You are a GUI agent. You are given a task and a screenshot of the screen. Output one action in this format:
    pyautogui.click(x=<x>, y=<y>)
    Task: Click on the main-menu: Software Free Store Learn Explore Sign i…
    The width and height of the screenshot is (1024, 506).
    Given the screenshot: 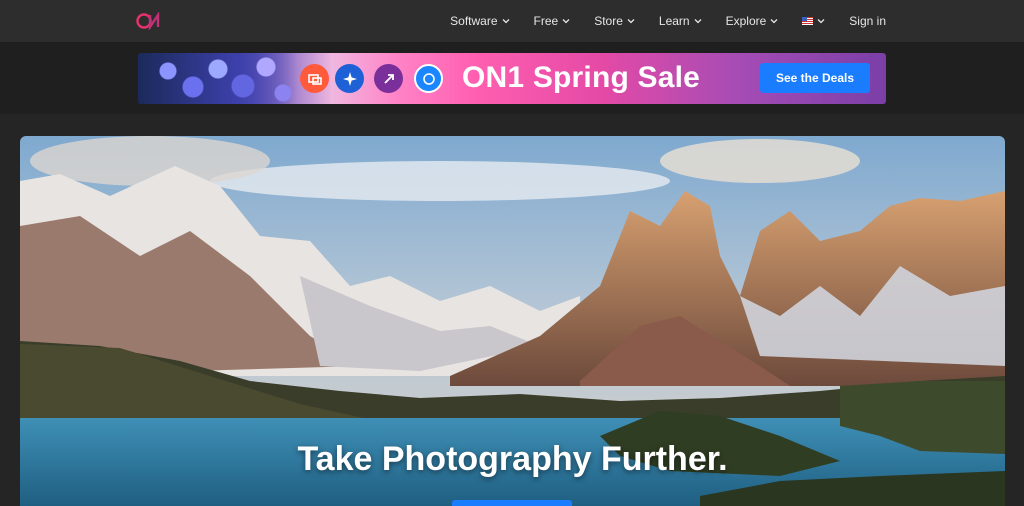 What is the action you would take?
    pyautogui.click(x=656, y=21)
    